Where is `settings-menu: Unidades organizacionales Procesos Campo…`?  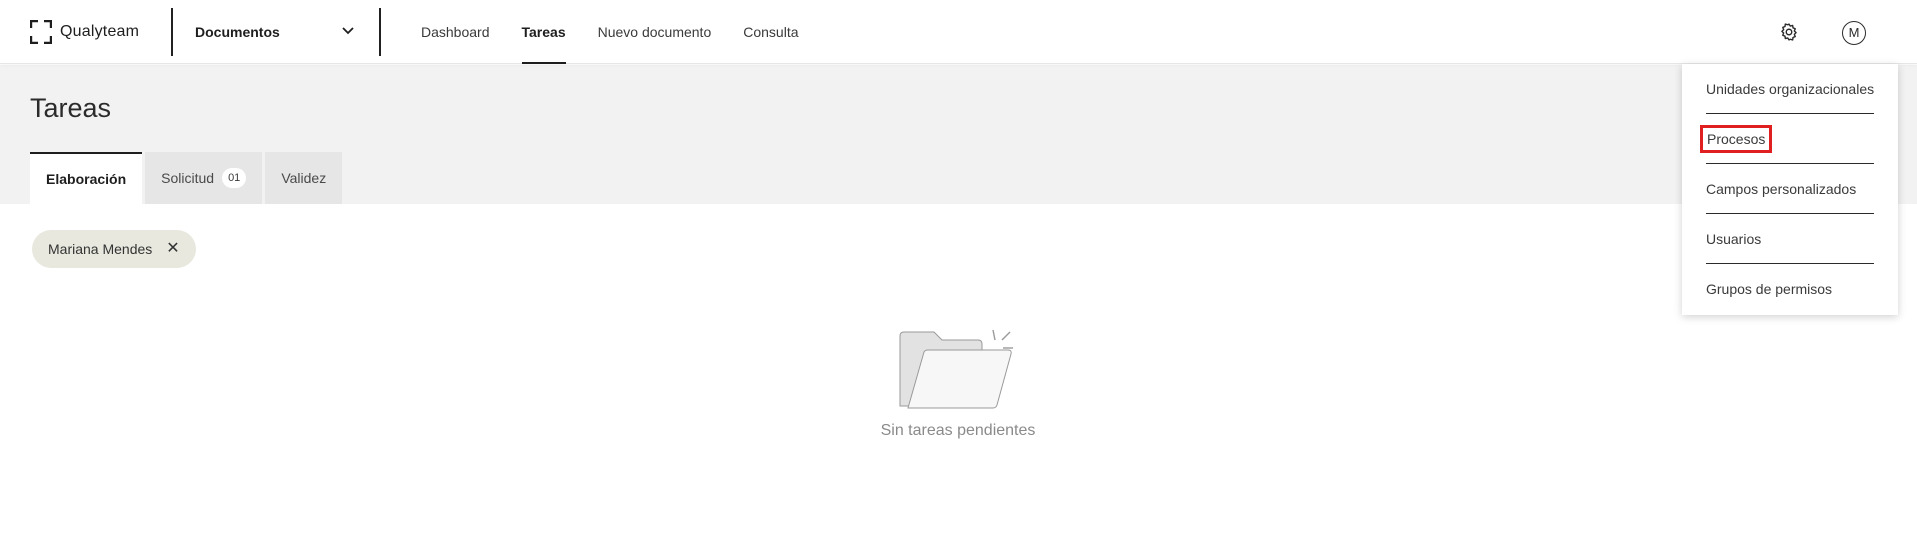
settings-menu: Unidades organizacionales Procesos Campo… is located at coordinates (1790, 189).